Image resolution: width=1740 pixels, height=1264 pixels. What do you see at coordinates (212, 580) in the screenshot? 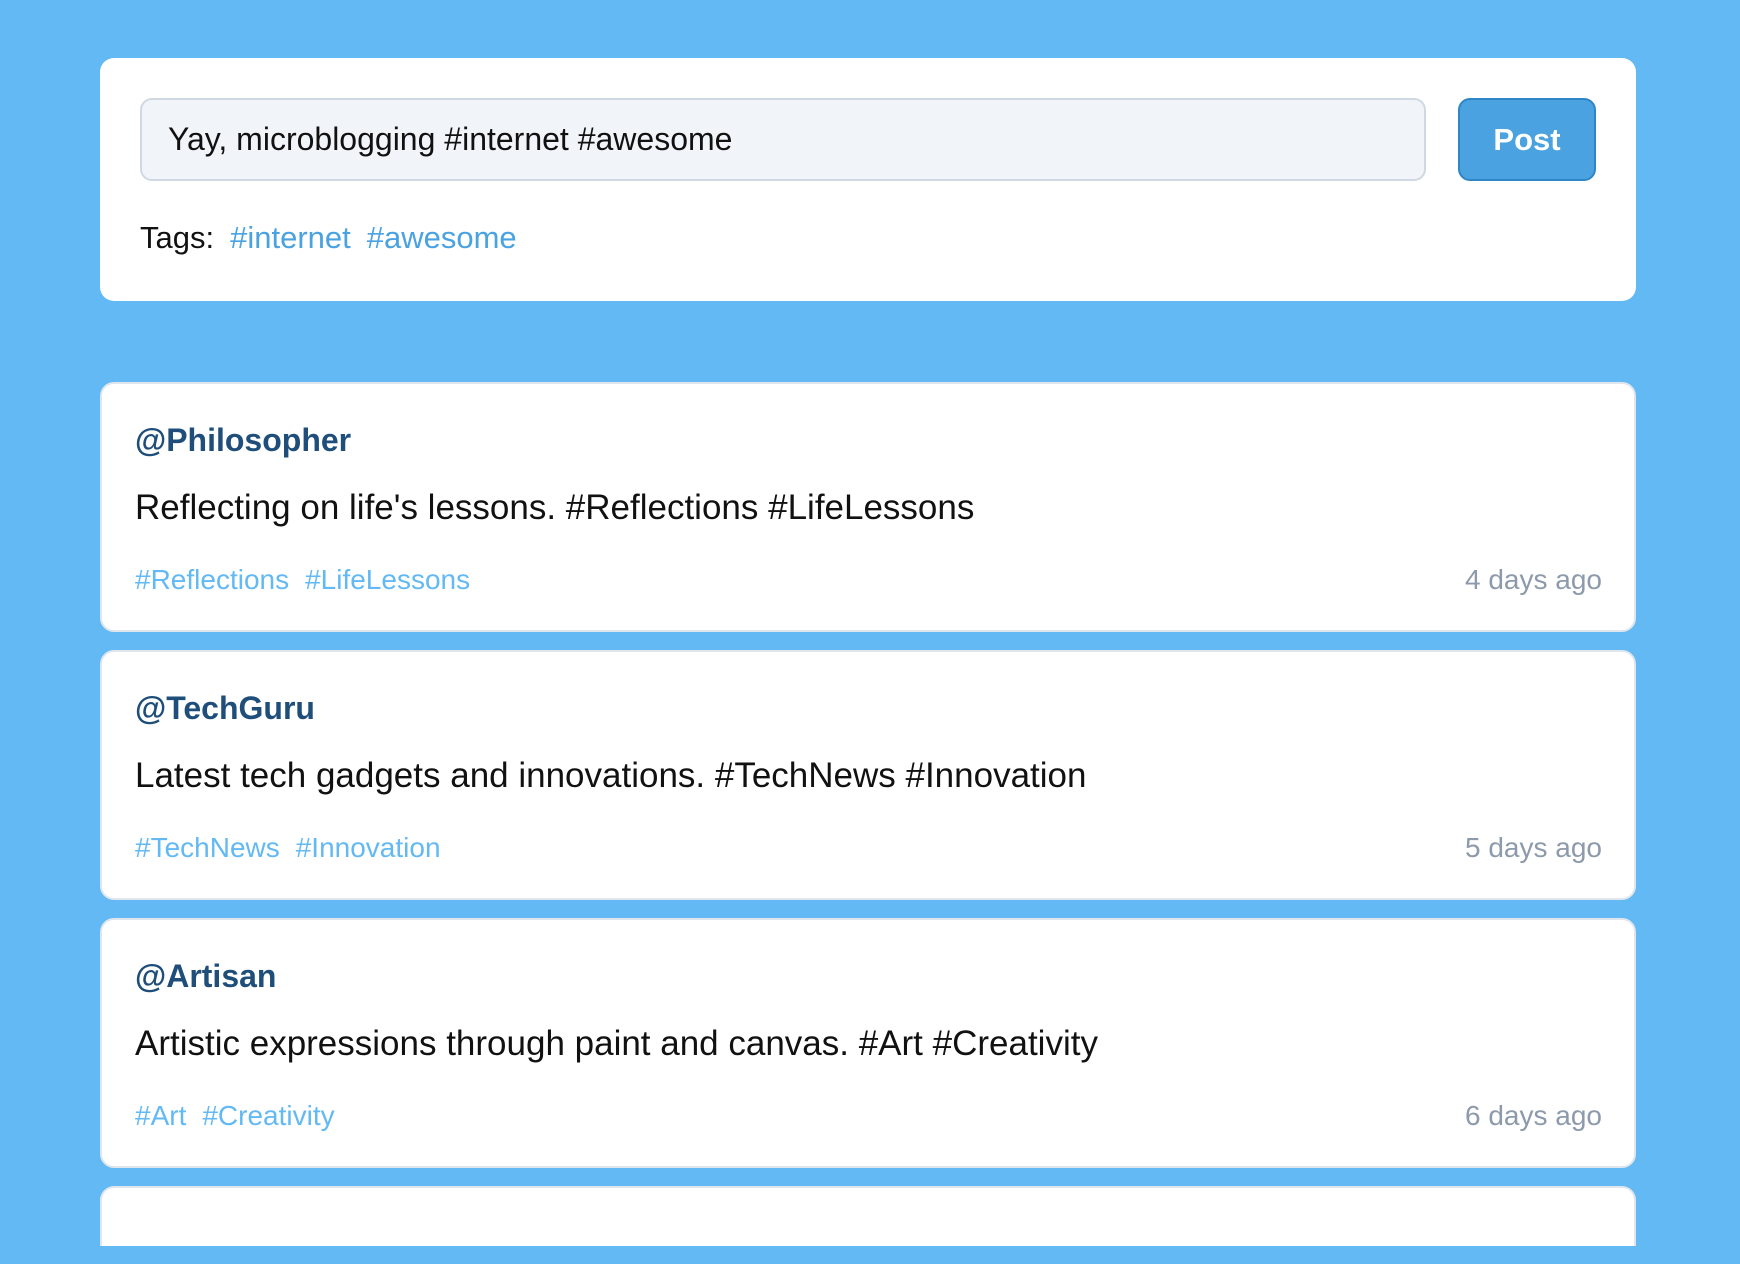
I see `post-tag: #Reflections` at bounding box center [212, 580].